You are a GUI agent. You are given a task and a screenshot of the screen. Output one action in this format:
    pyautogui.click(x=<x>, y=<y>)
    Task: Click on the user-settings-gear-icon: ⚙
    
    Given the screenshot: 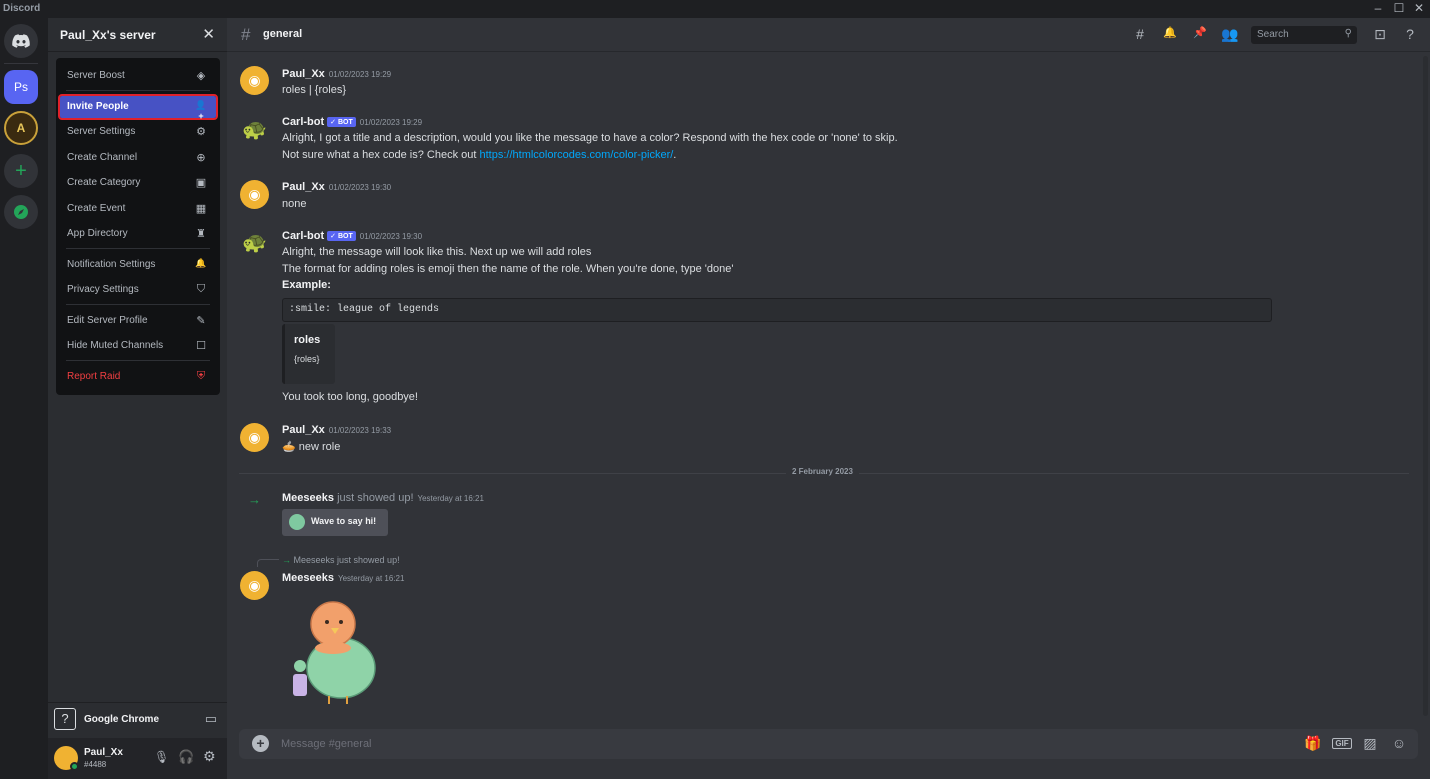 What is the action you would take?
    pyautogui.click(x=209, y=756)
    